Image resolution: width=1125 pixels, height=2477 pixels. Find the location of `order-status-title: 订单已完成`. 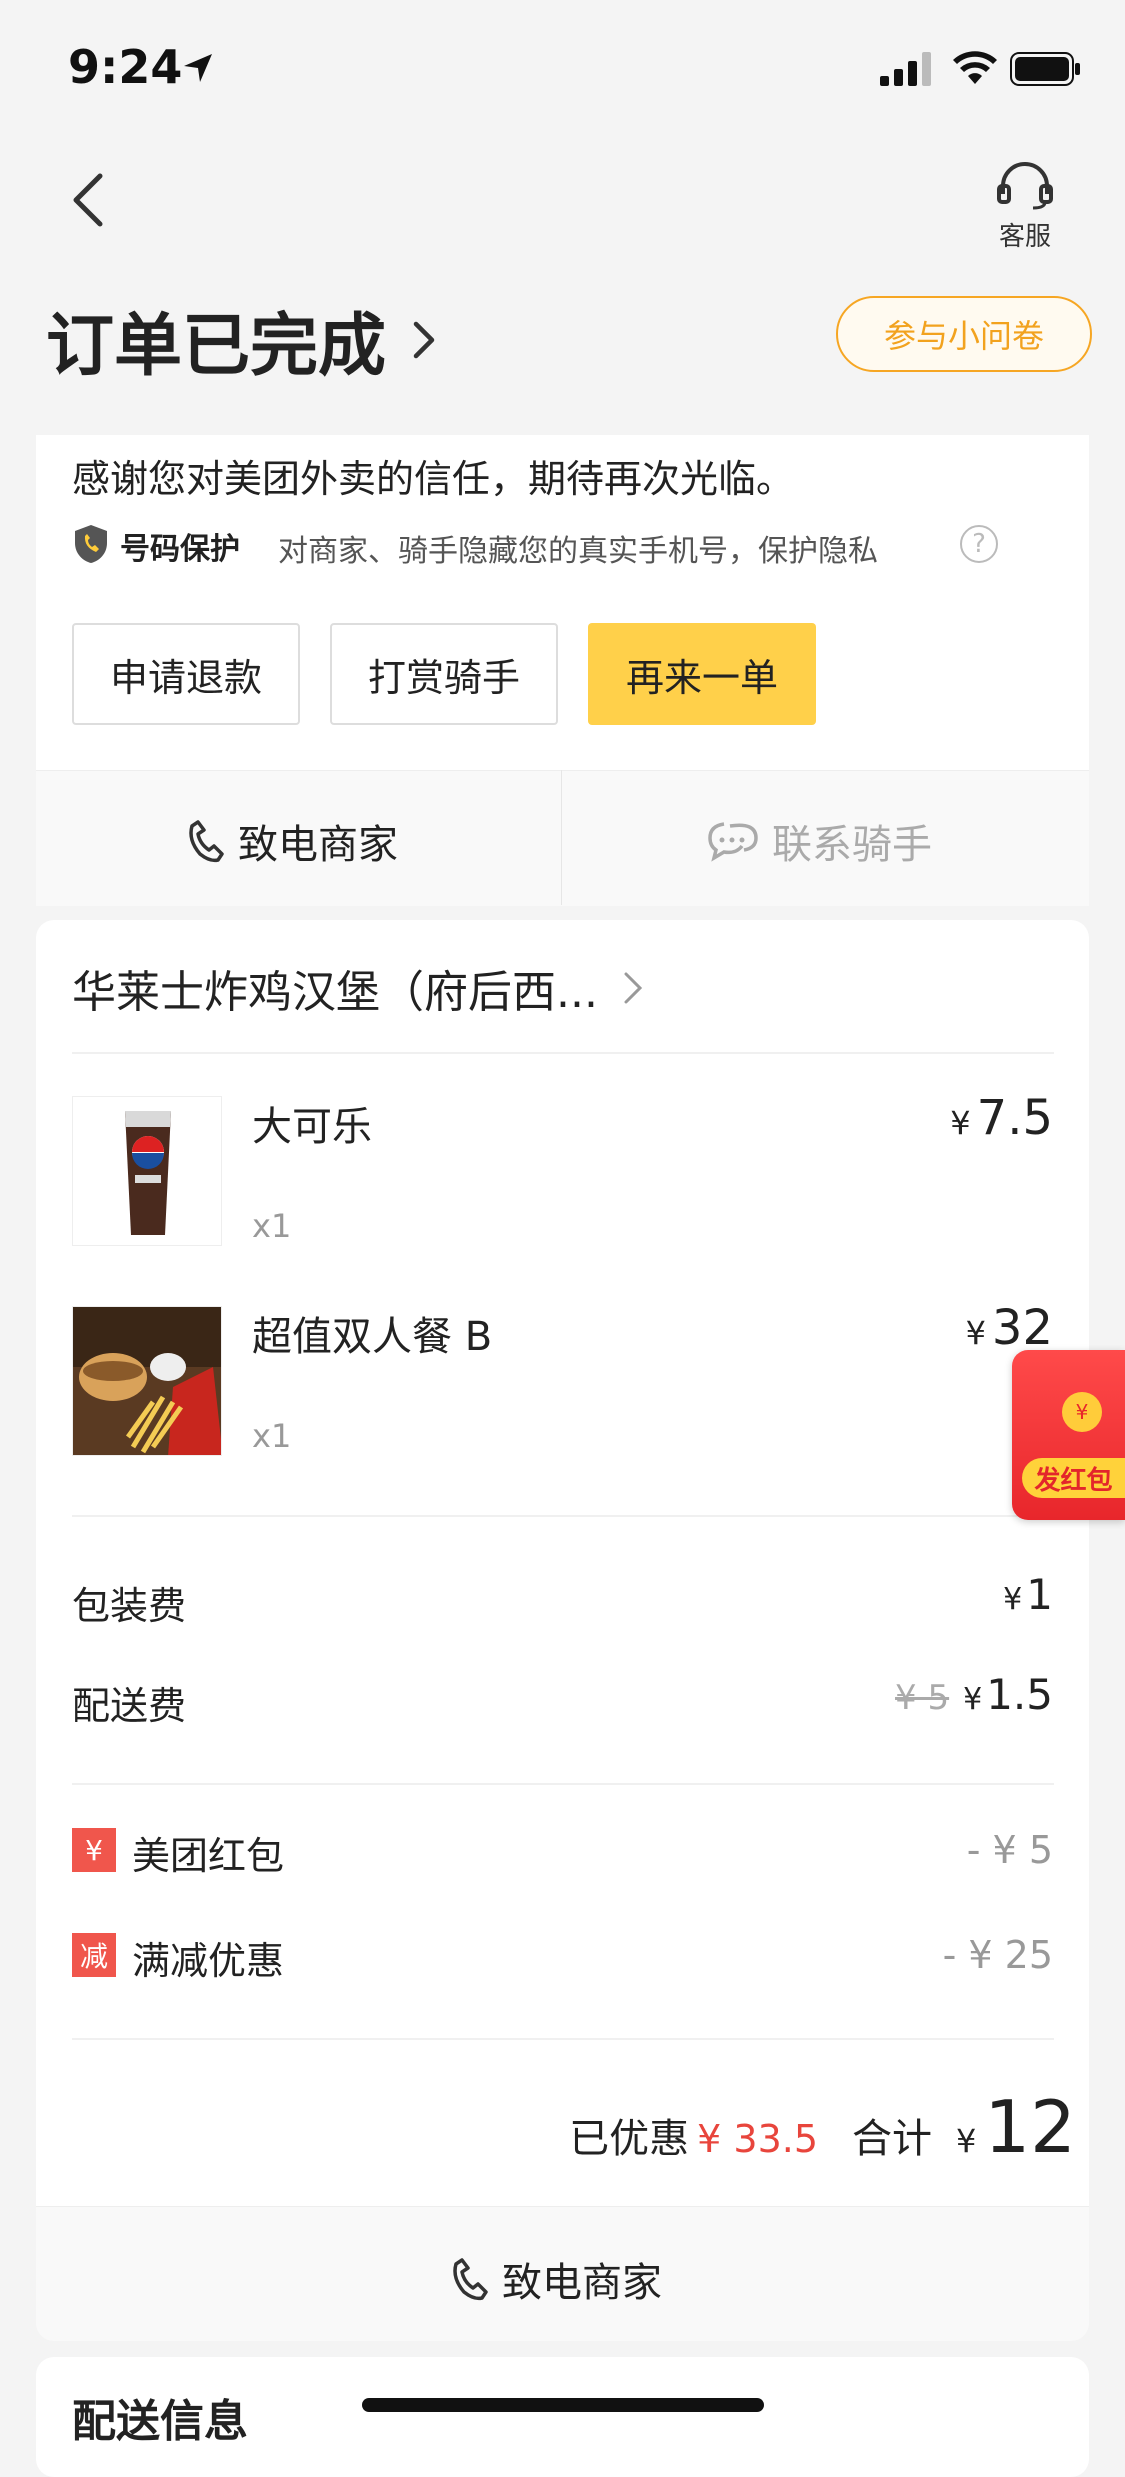

order-status-title: 订单已完成 is located at coordinates (242, 339).